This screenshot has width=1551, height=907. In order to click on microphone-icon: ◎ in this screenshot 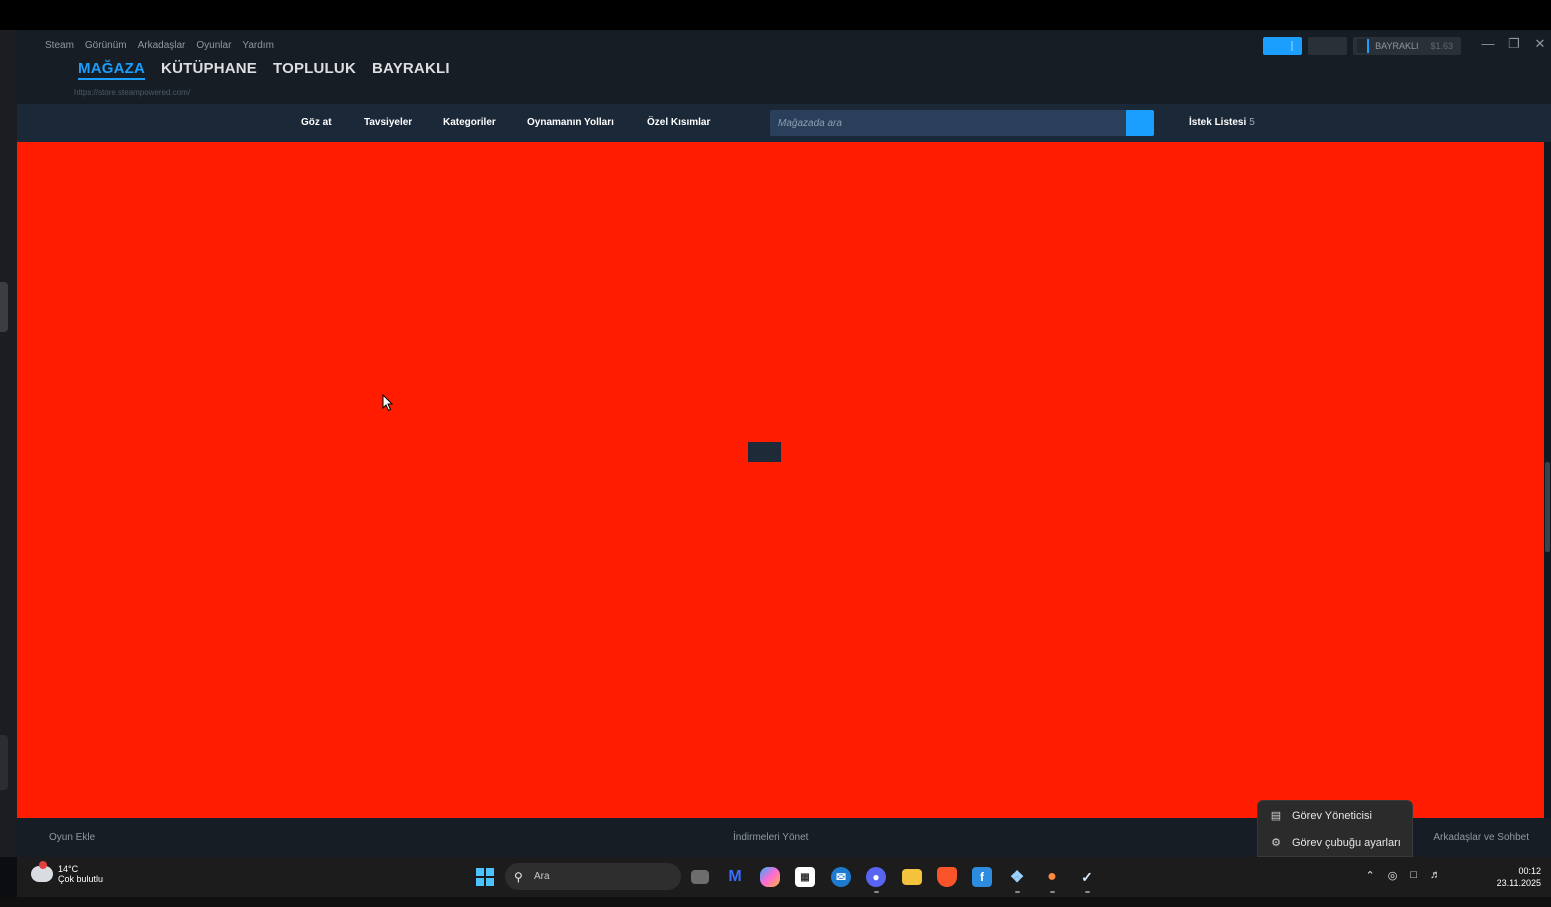, I will do `click(1393, 875)`.